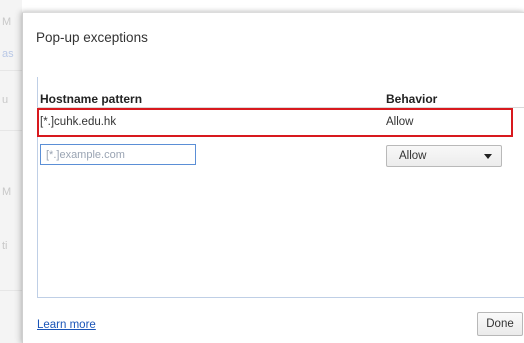 The width and height of the screenshot is (524, 343). What do you see at coordinates (413, 156) in the screenshot?
I see `behavior-select-value: Allow` at bounding box center [413, 156].